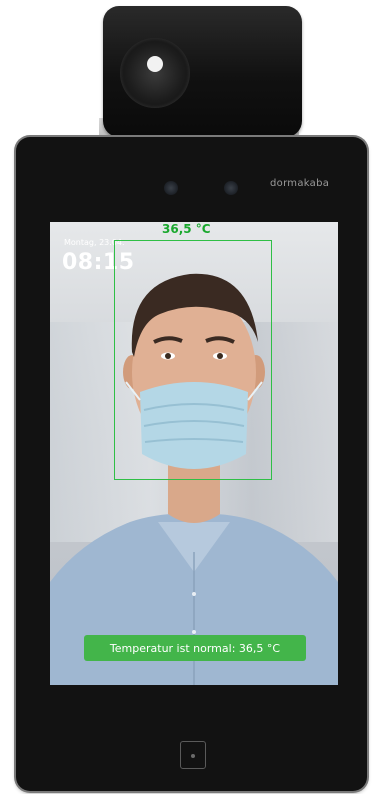  What do you see at coordinates (155, 64) in the screenshot?
I see `camera-lens-center` at bounding box center [155, 64].